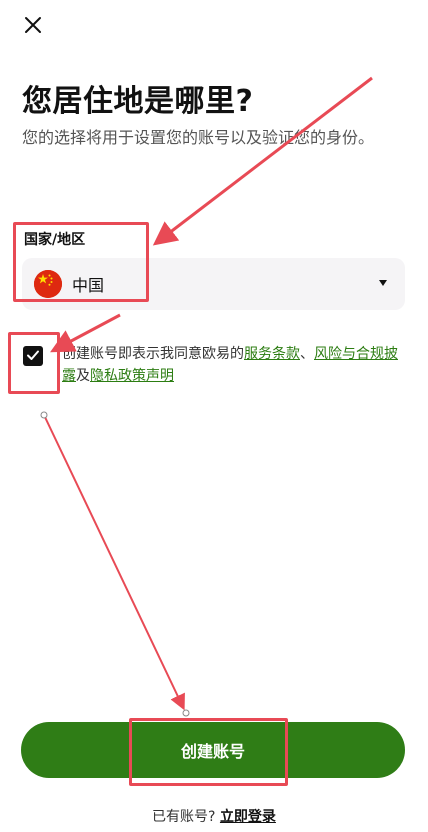 The height and width of the screenshot is (832, 428). I want to click on annotation-dot-end, so click(186, 713).